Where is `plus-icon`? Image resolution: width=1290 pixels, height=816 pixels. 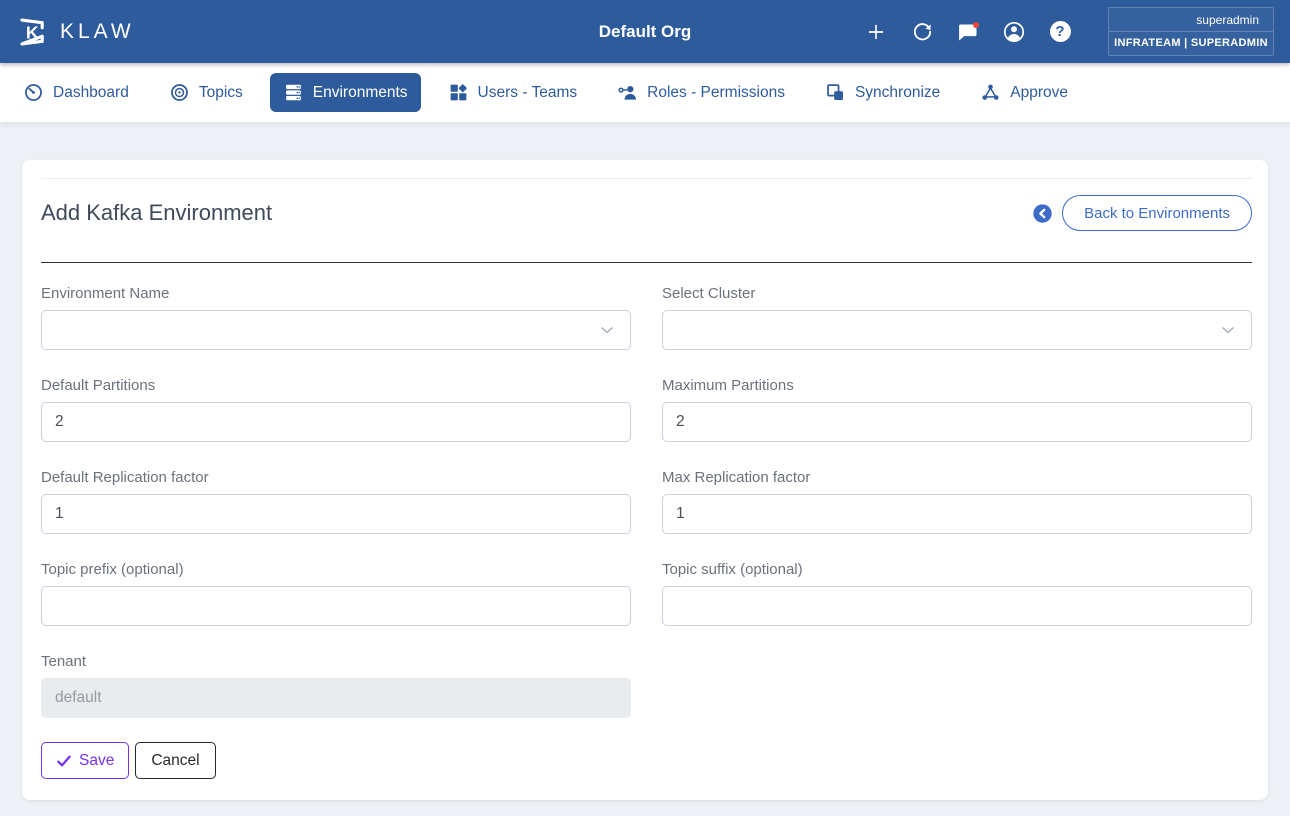 plus-icon is located at coordinates (876, 31).